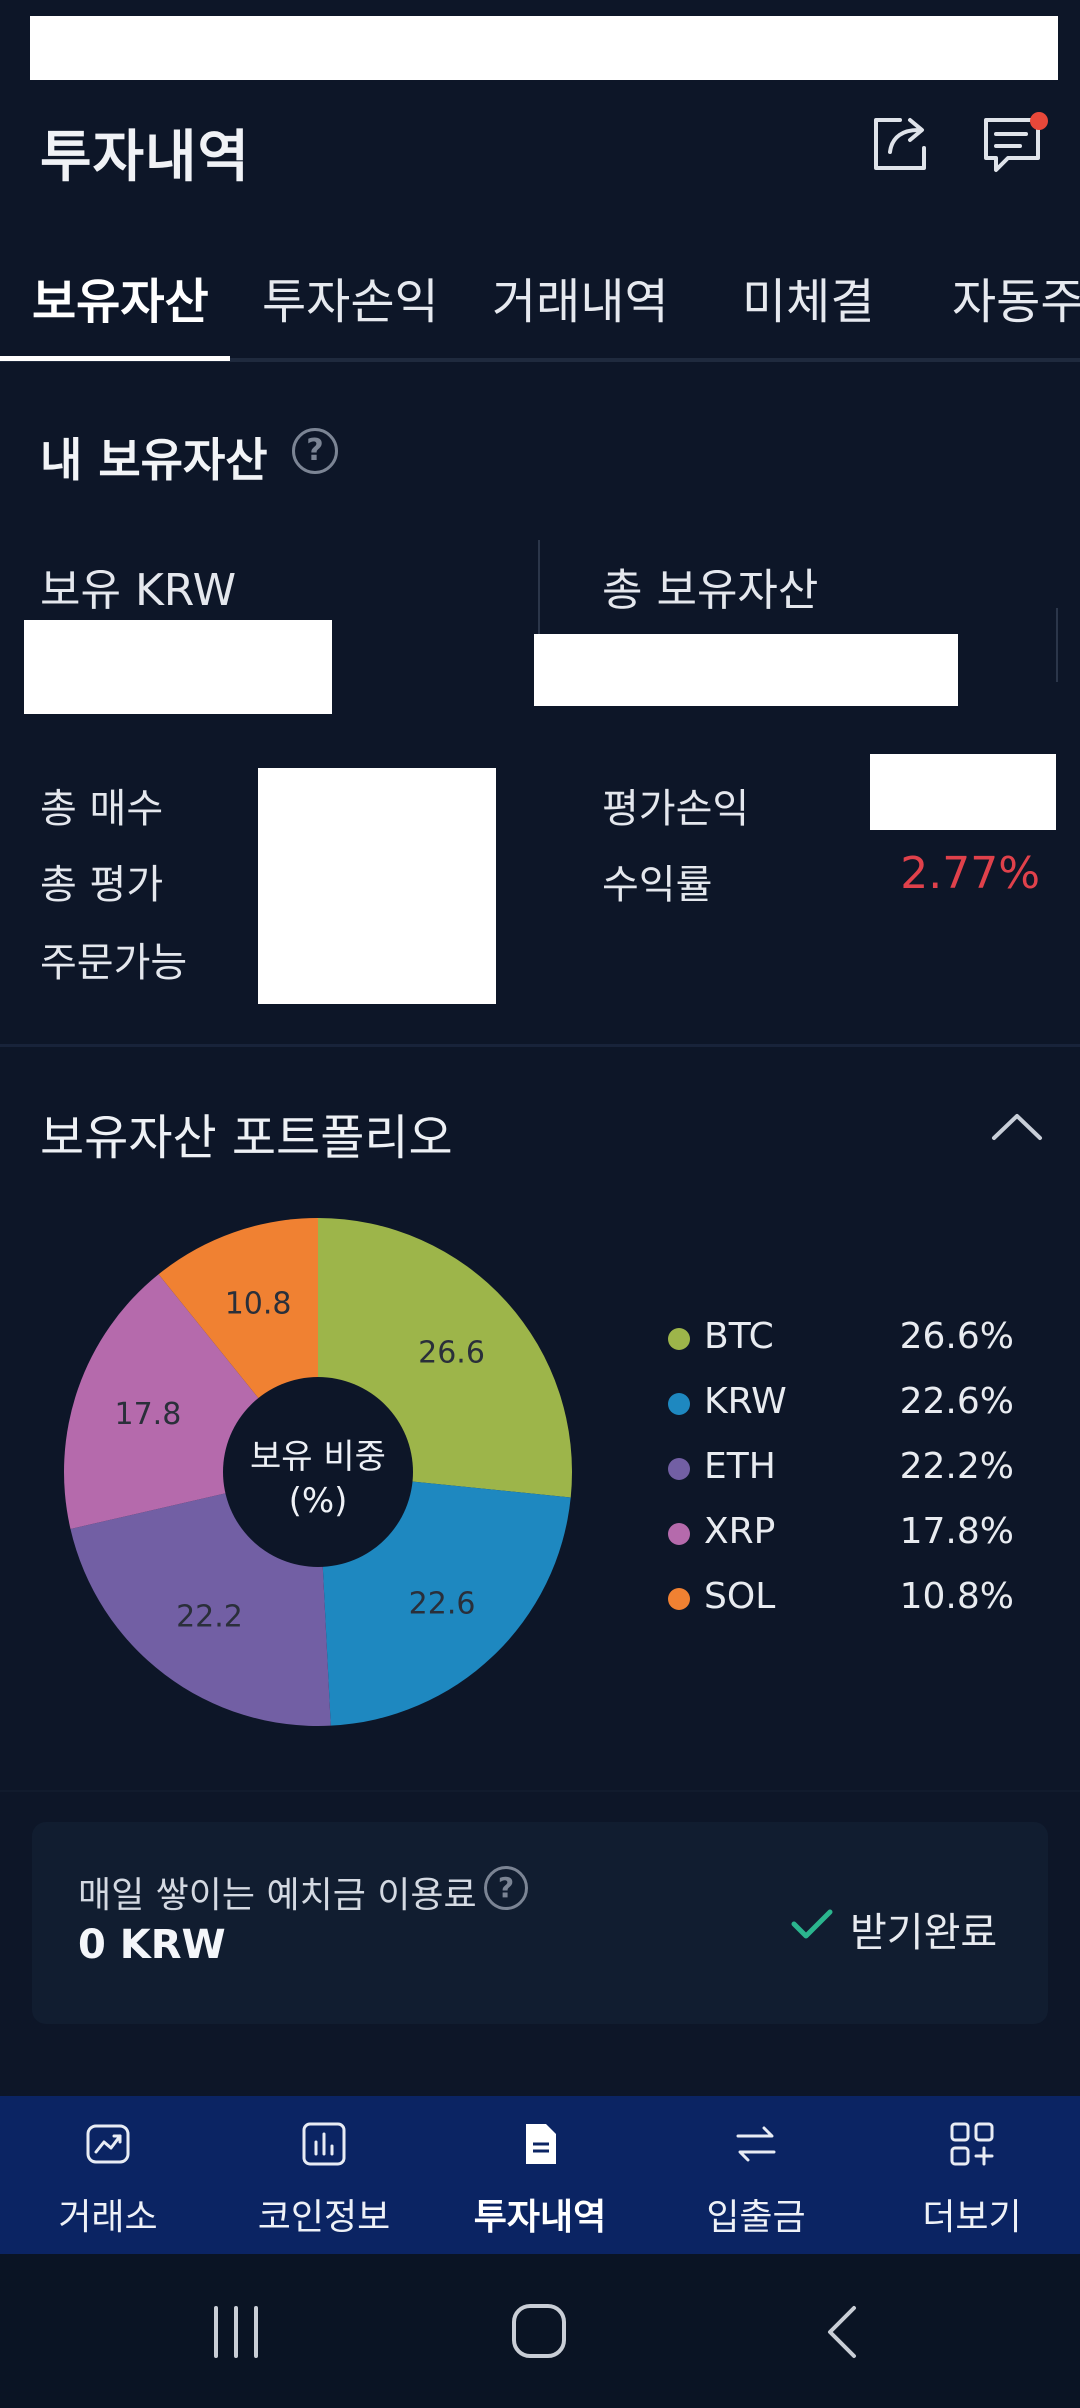 The image size is (1080, 2408). What do you see at coordinates (756, 2217) in the screenshot?
I see `nav-deposit-withdraw-label: 입출금` at bounding box center [756, 2217].